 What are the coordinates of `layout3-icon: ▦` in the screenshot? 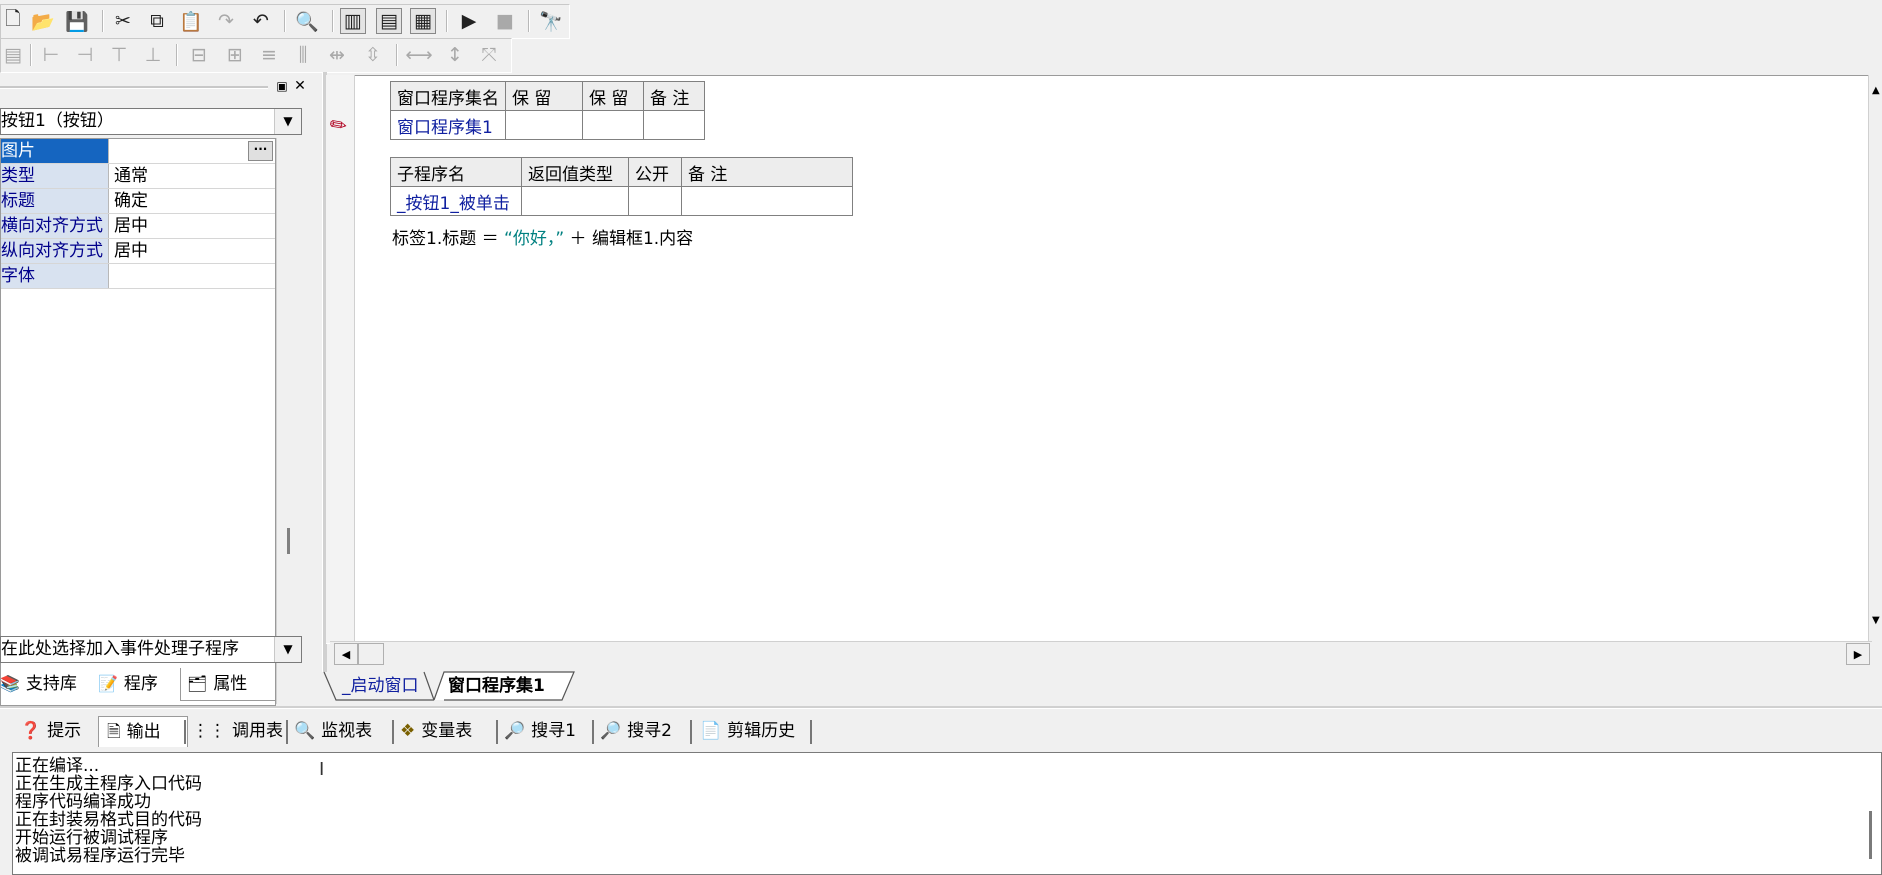 It's located at (423, 21).